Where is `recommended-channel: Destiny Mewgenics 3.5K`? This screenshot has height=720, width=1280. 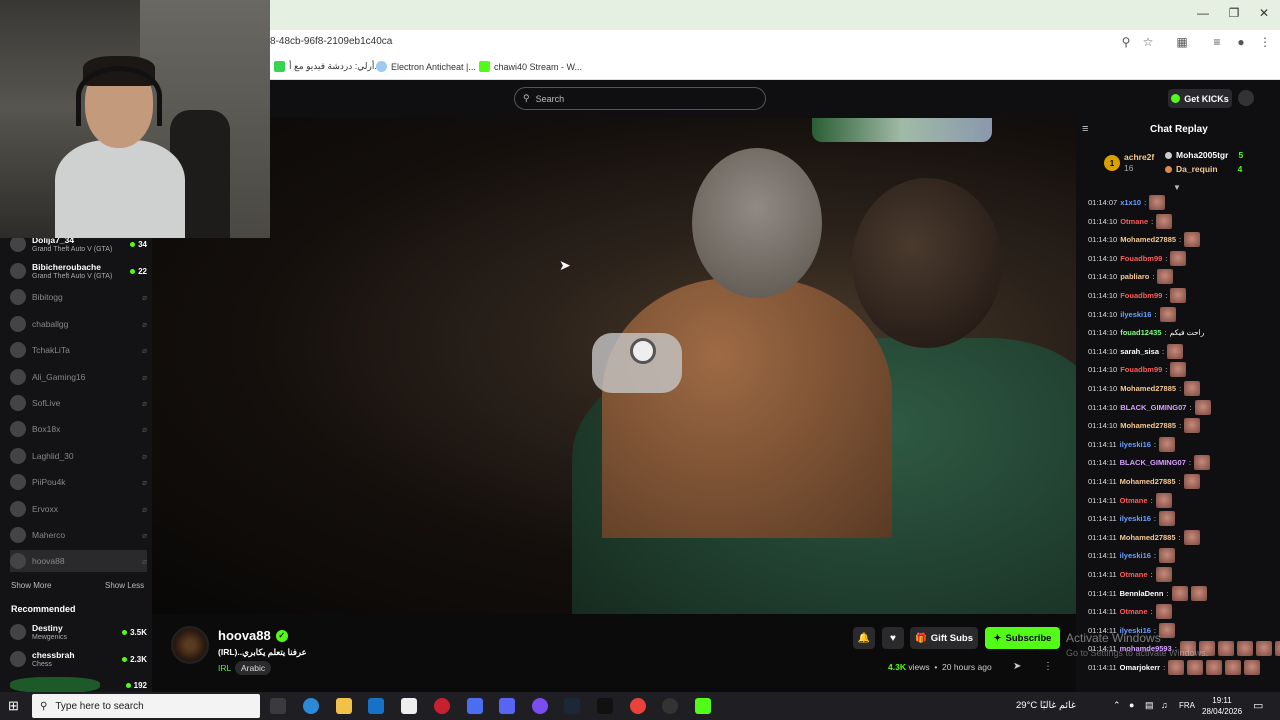
recommended-channel: Destiny Mewgenics 3.5K is located at coordinates (78, 632).